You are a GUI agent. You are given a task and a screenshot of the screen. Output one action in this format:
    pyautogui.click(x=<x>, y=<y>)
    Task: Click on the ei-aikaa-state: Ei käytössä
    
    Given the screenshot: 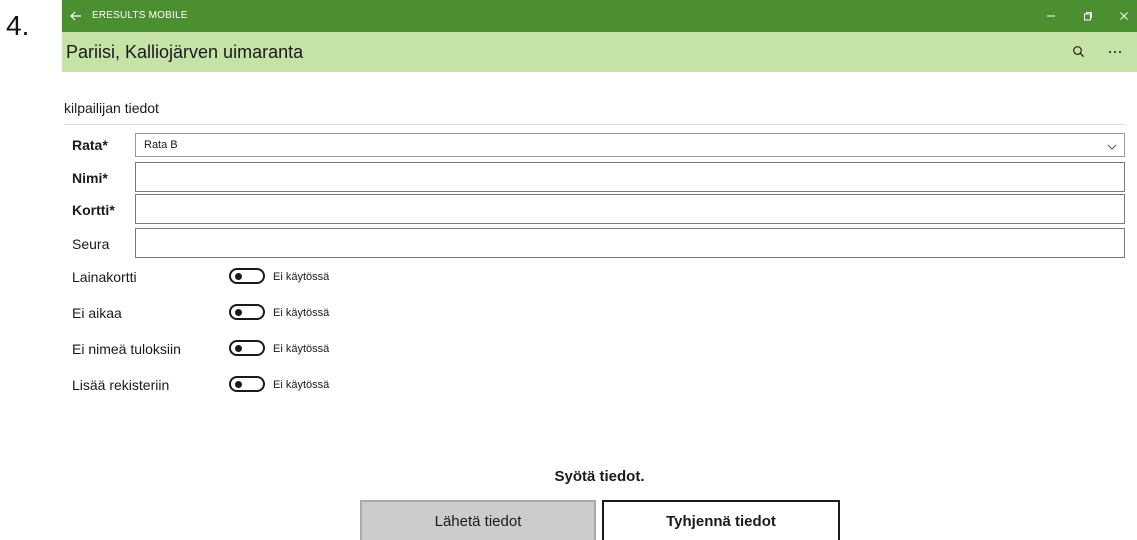 What is the action you would take?
    pyautogui.click(x=301, y=313)
    